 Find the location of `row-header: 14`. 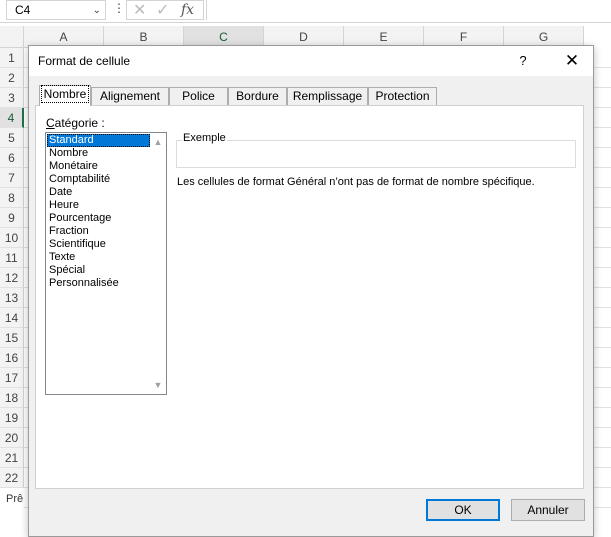

row-header: 14 is located at coordinates (12, 318).